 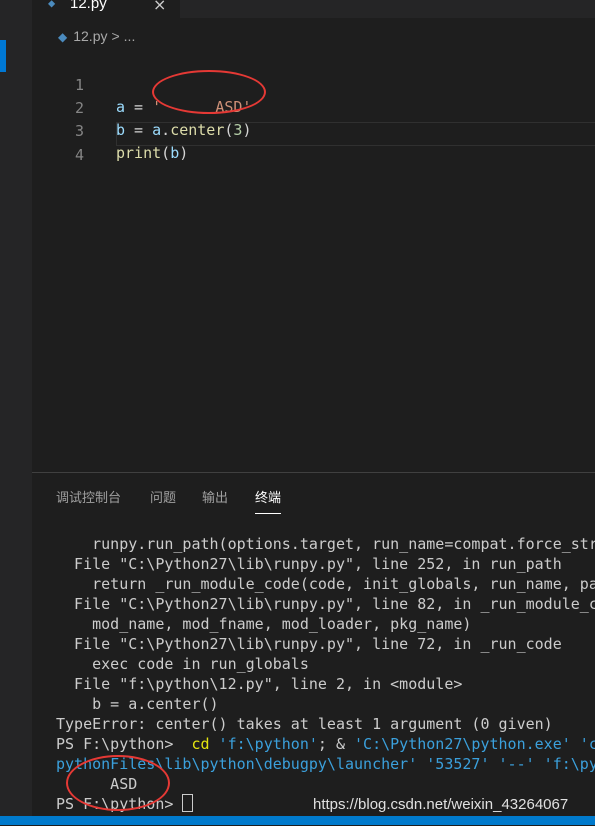 I want to click on tab-title: 12.py, so click(x=88, y=6).